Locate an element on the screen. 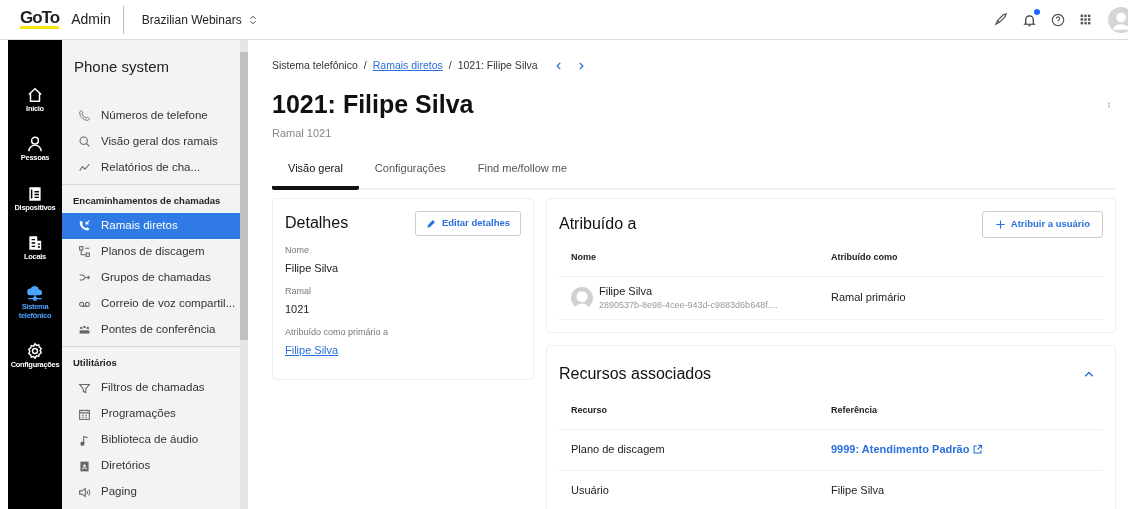 This screenshot has width=1128, height=509. sidebar-item: Ramais diretos is located at coordinates (151, 225).